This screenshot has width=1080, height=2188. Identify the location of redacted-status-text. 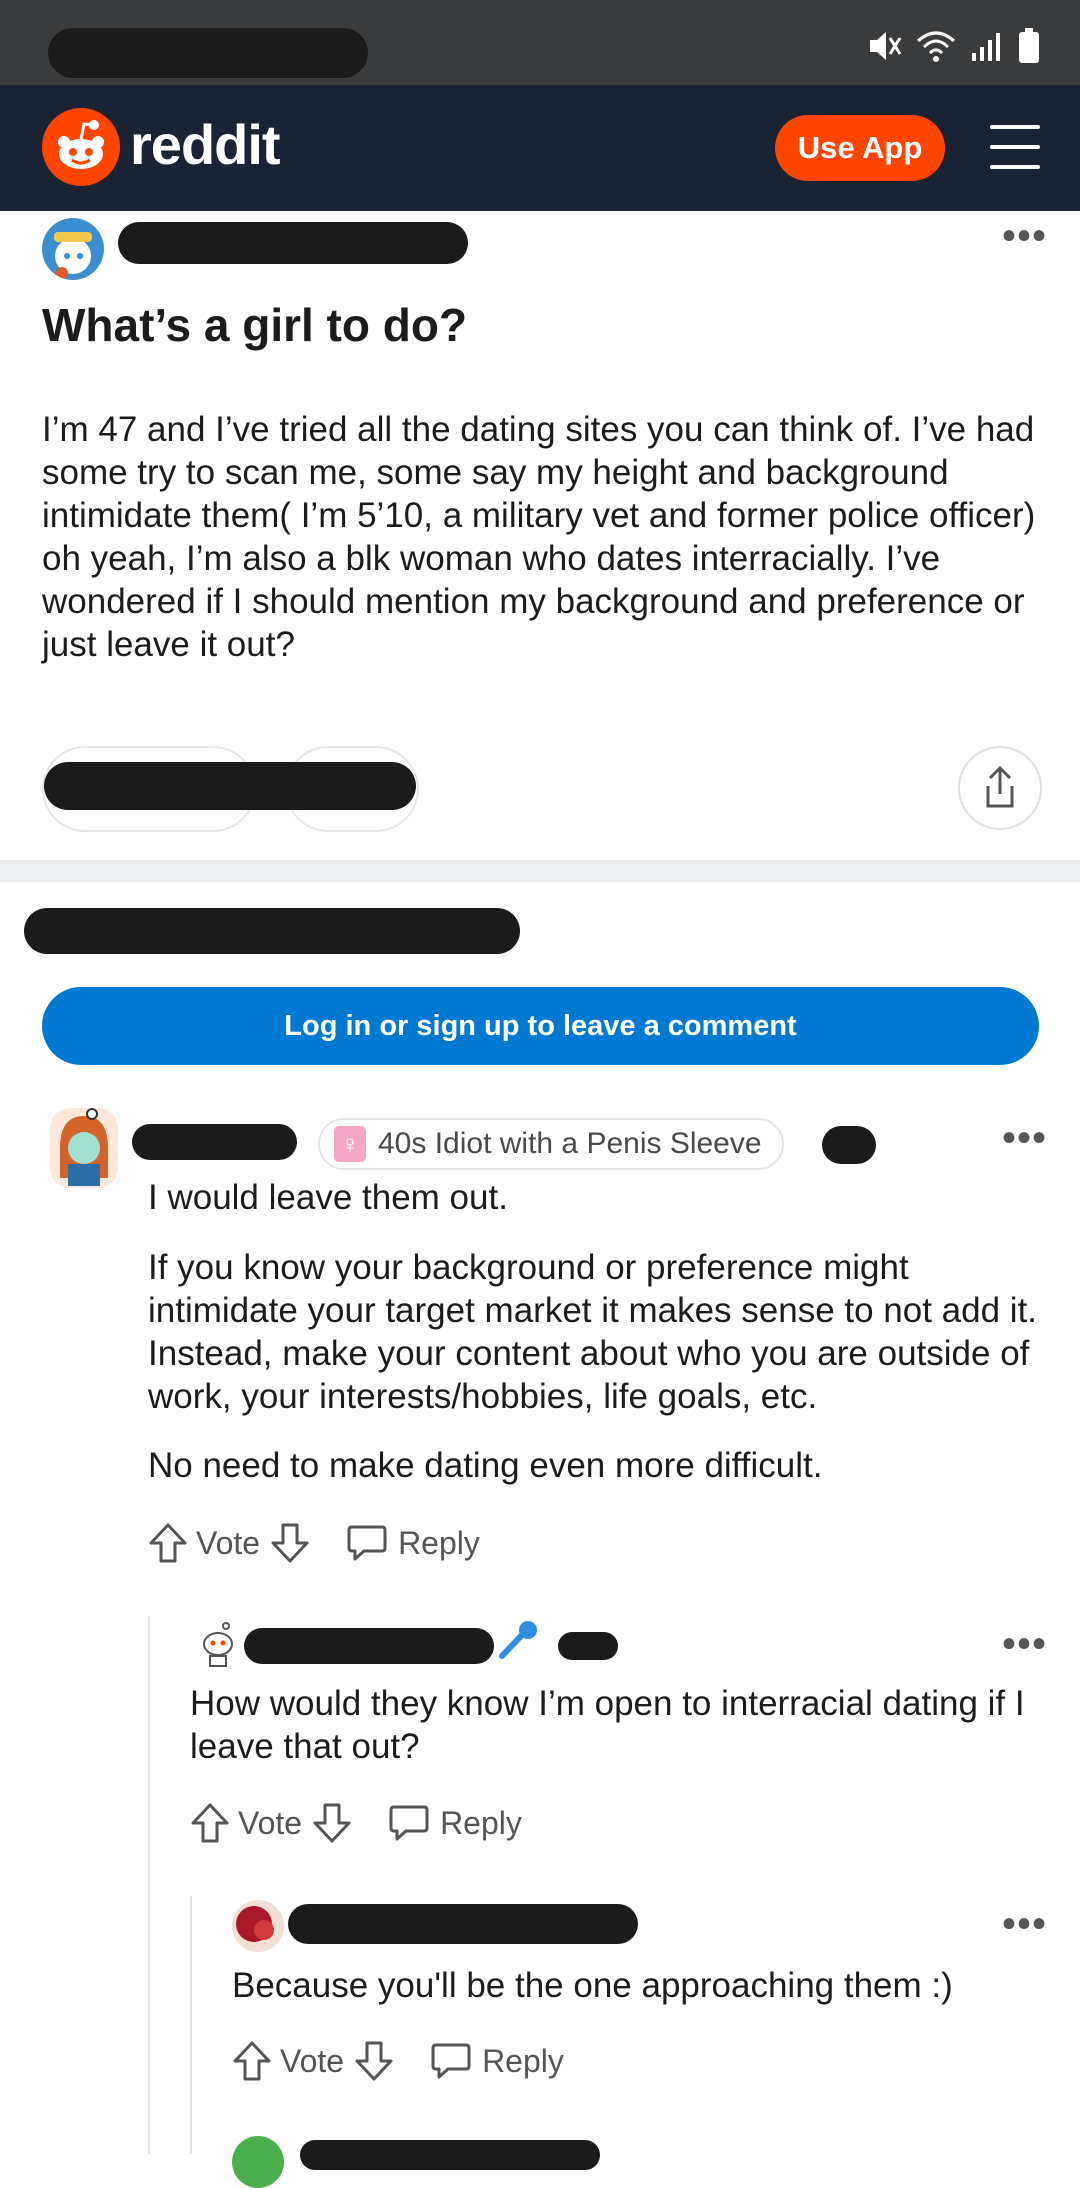
(208, 53).